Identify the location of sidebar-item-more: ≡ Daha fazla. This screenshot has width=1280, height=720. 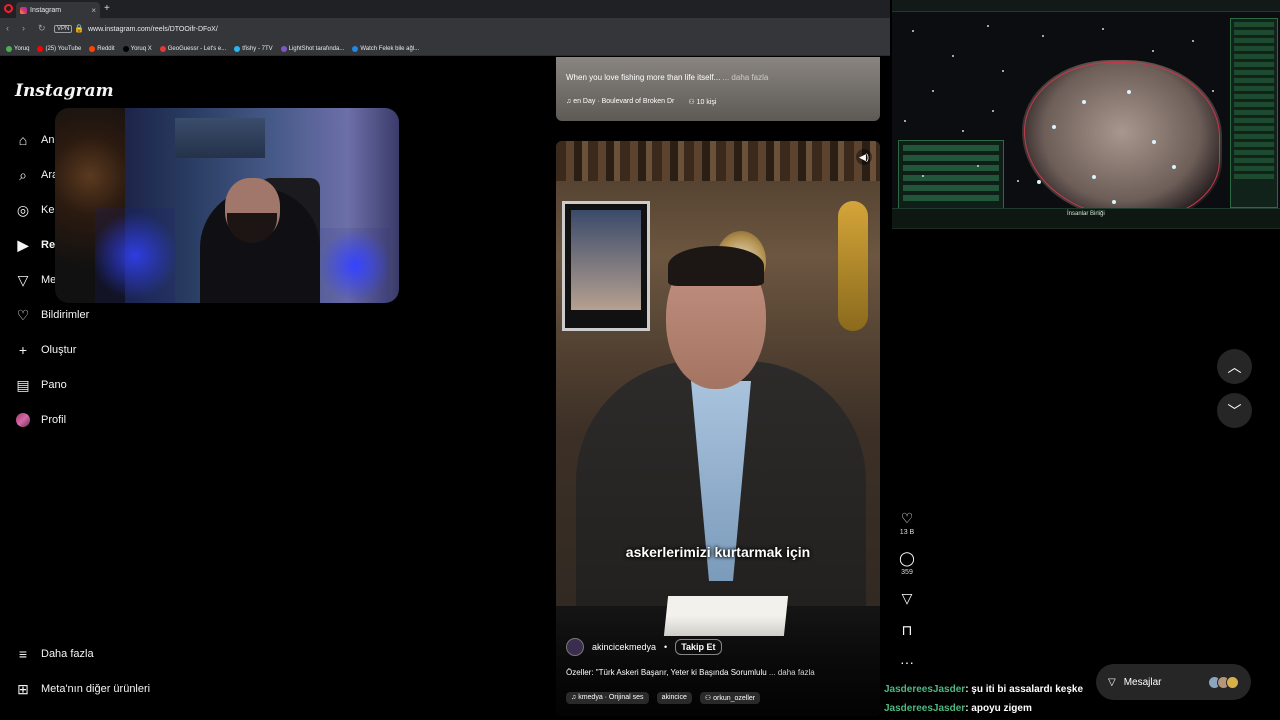
(54, 654).